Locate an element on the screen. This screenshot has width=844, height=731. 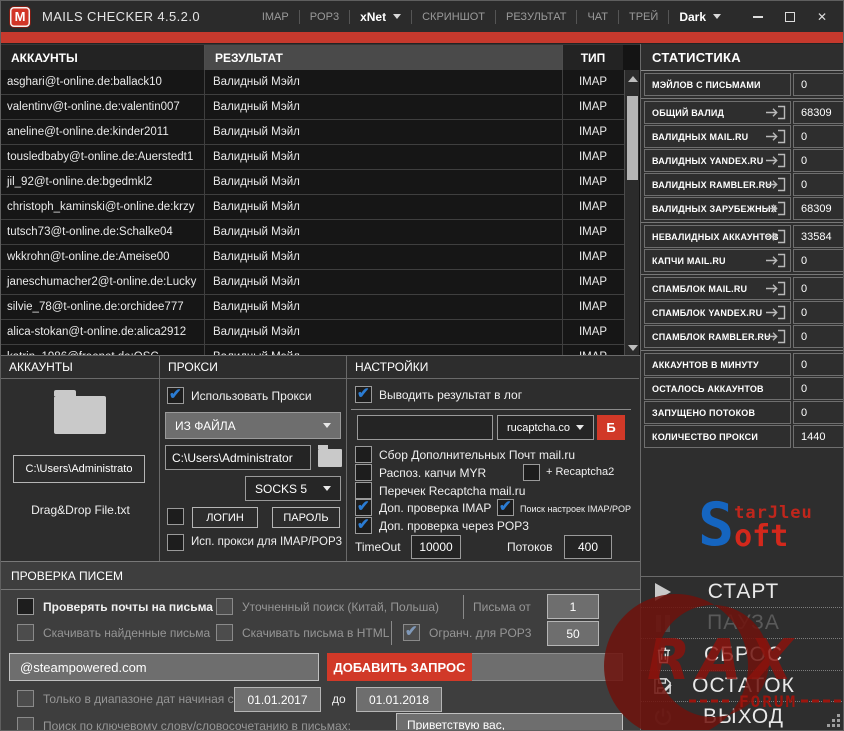
maximize-button is located at coordinates (790, 17).